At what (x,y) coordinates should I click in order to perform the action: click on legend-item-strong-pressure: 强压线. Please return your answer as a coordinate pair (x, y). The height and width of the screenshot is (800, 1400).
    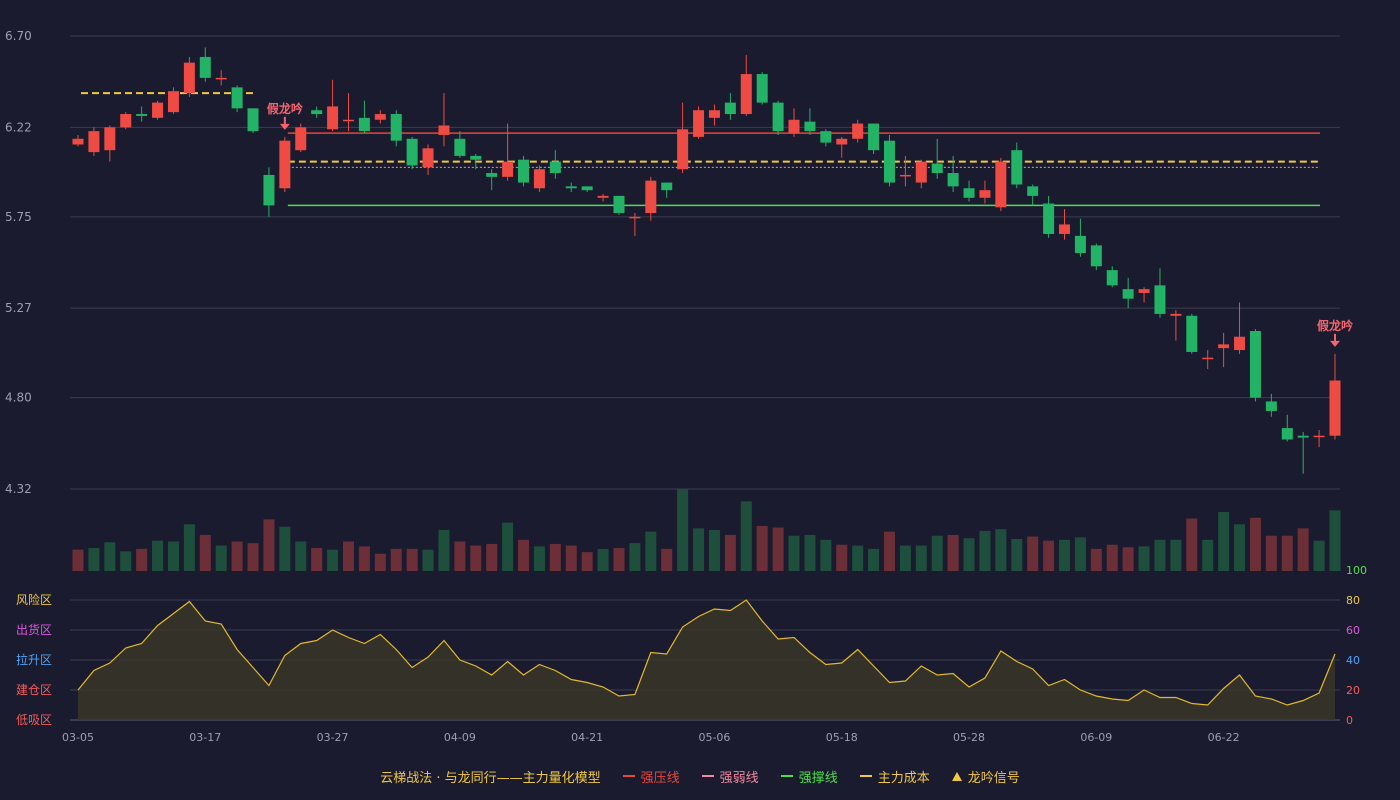
    Looking at the image, I should click on (651, 776).